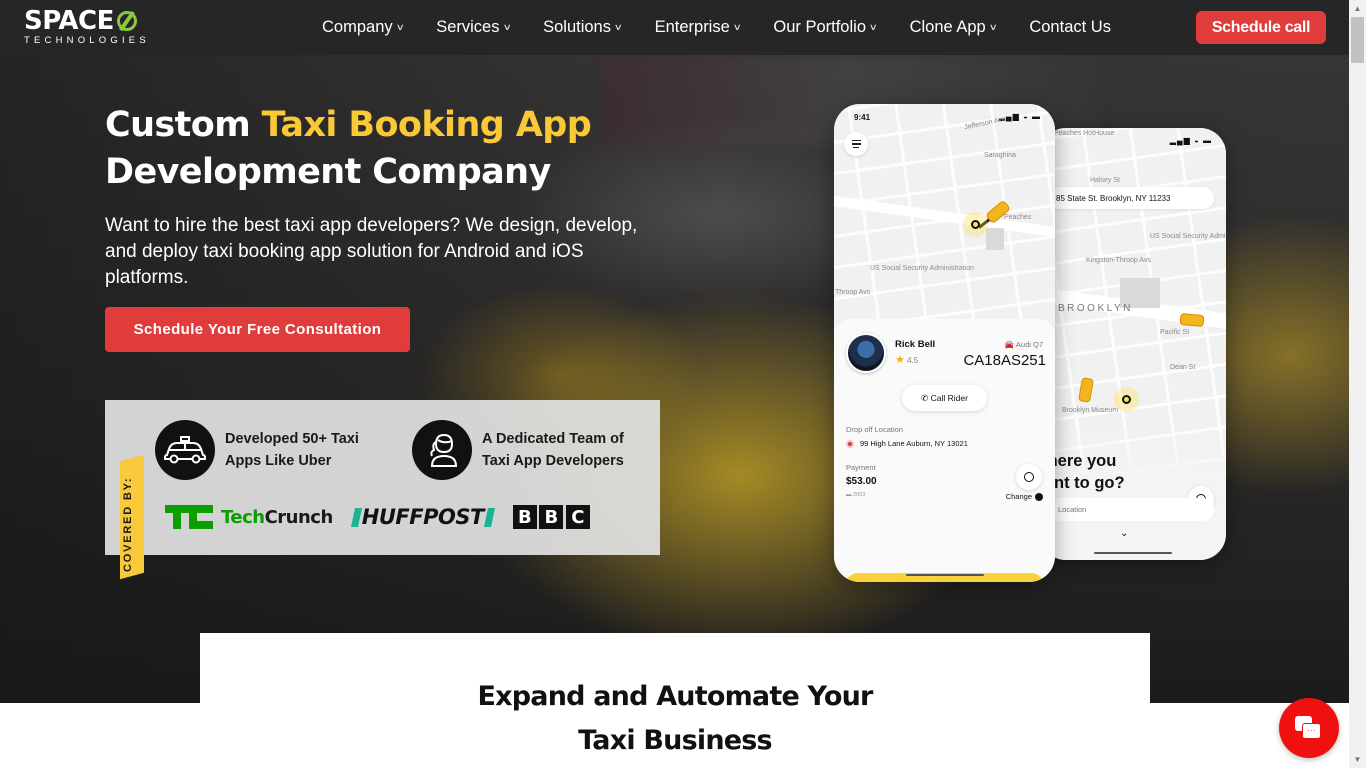  What do you see at coordinates (357, 27) in the screenshot?
I see `nav-item-label: Company` at bounding box center [357, 27].